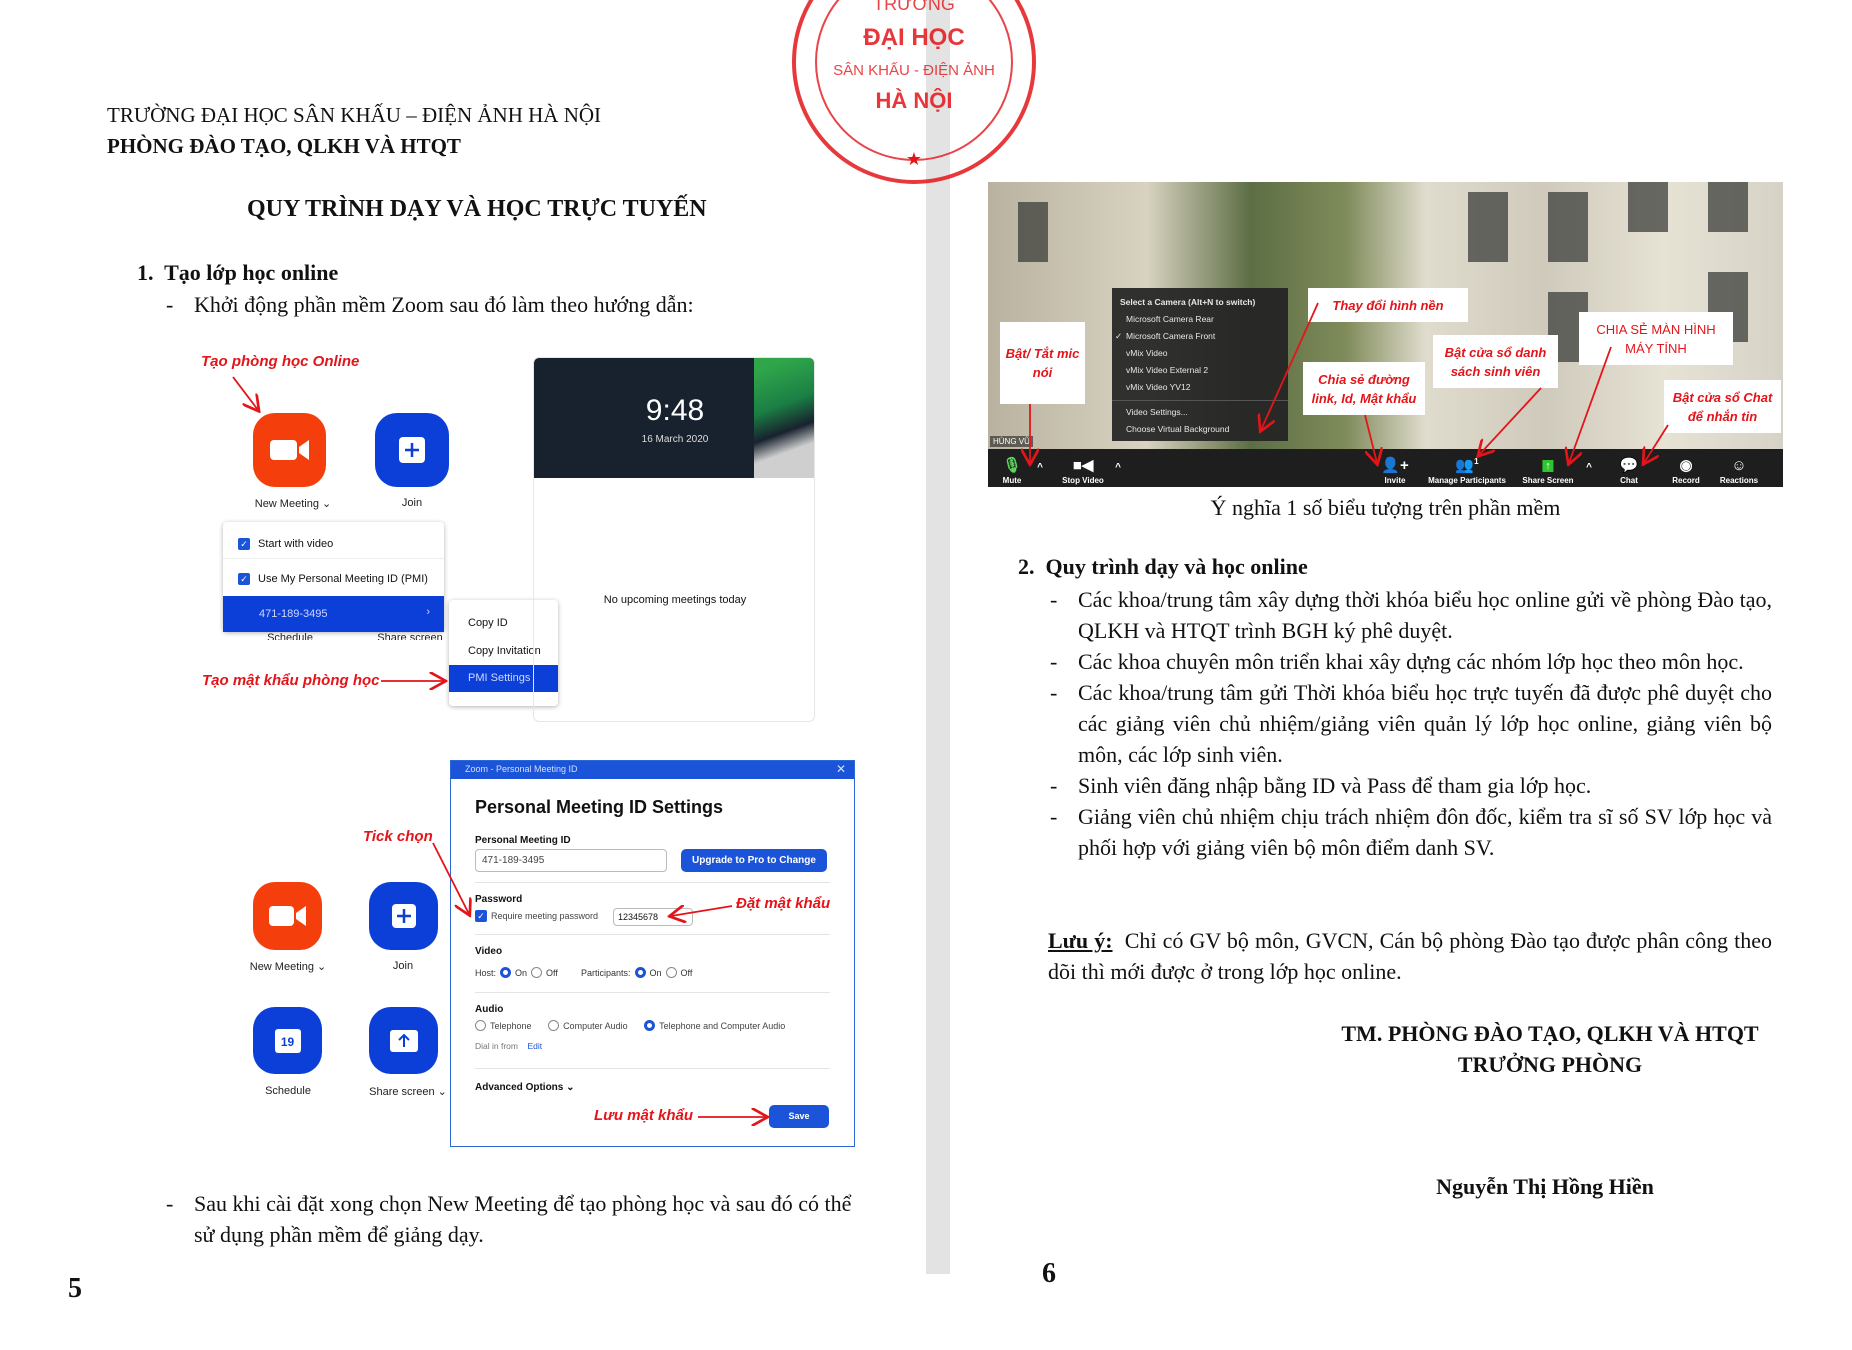  What do you see at coordinates (506, 972) in the screenshot?
I see `host-on-radio` at bounding box center [506, 972].